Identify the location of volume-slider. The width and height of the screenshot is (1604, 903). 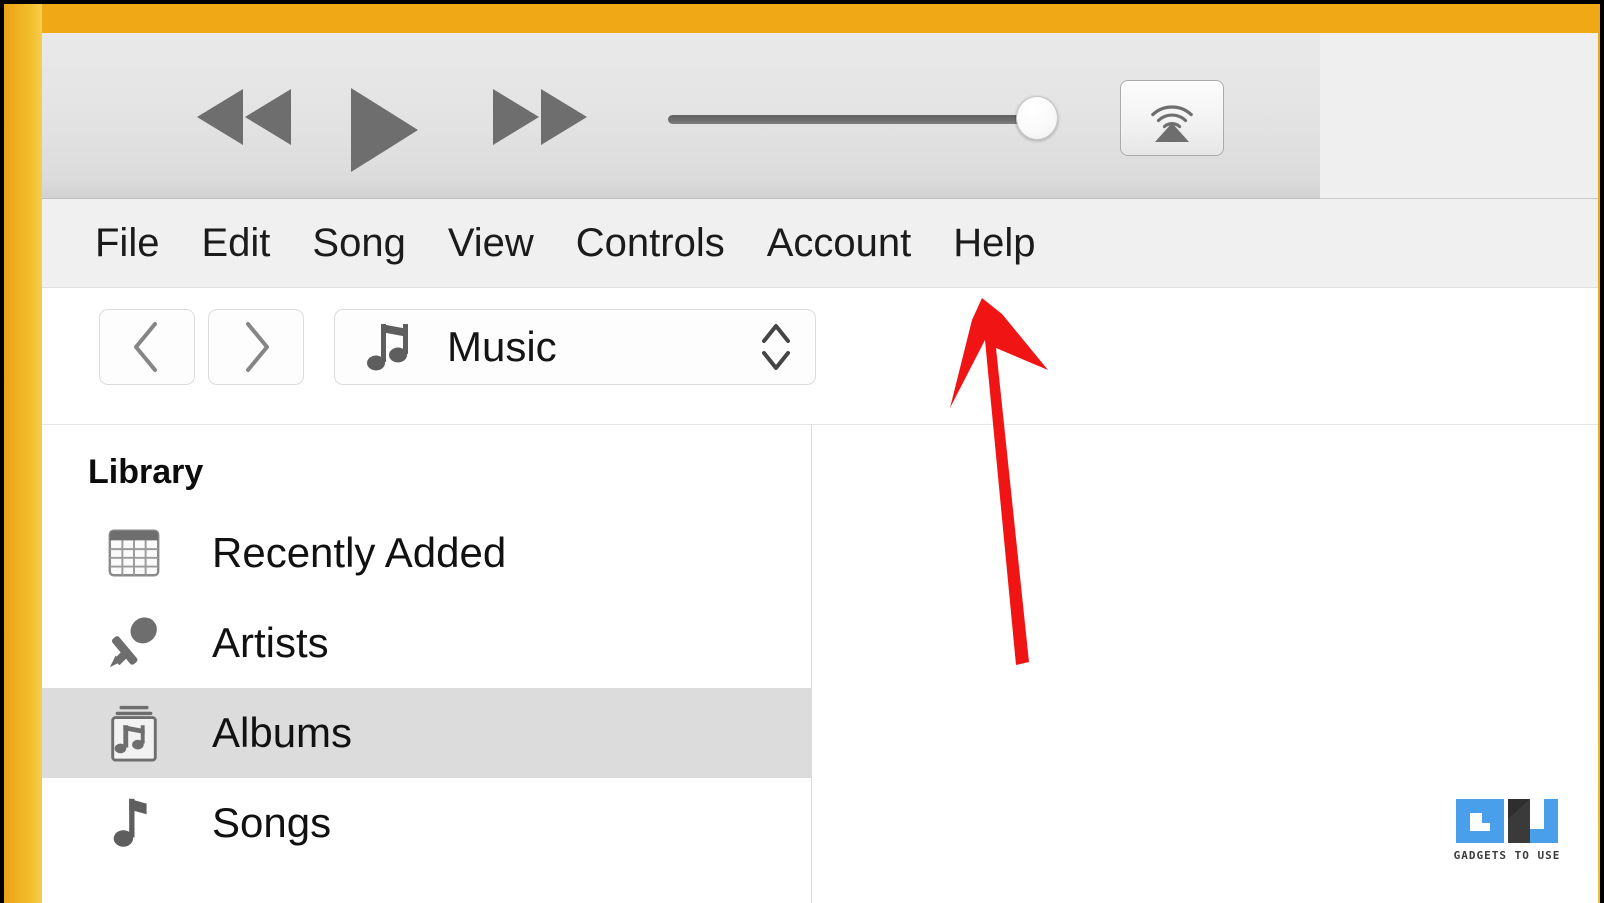
(878, 118).